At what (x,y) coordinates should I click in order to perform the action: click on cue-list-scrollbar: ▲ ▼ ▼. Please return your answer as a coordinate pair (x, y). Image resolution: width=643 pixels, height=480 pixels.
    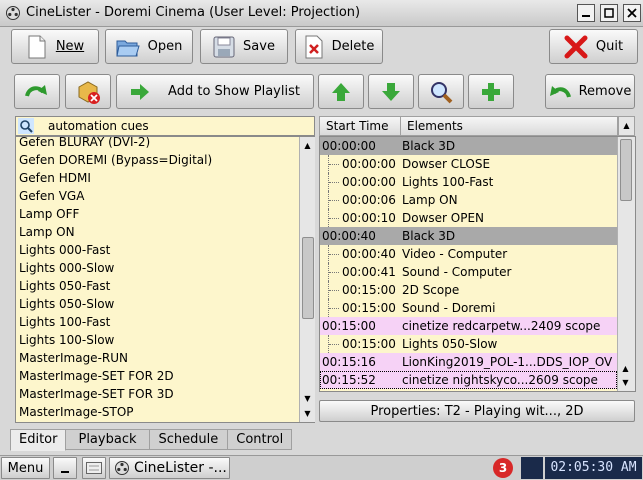
    Looking at the image, I should click on (307, 279).